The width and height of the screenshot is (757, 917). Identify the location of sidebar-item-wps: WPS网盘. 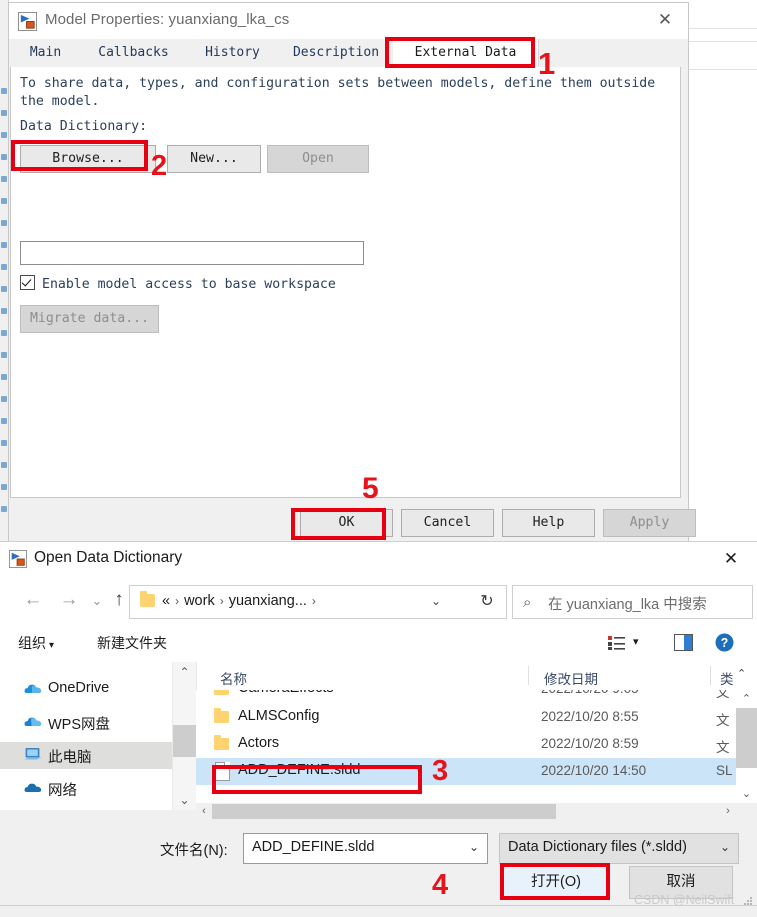
(90, 722).